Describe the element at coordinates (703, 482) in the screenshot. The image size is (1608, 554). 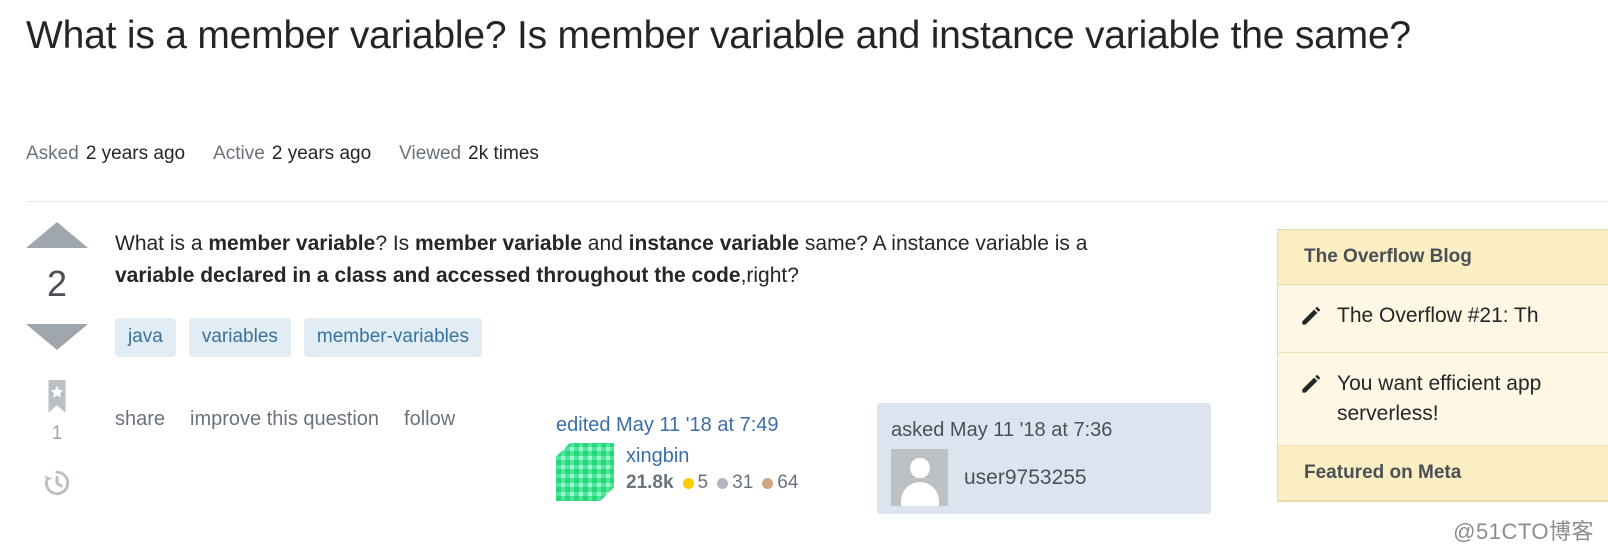
I see `gold-badge-count: 5` at that location.